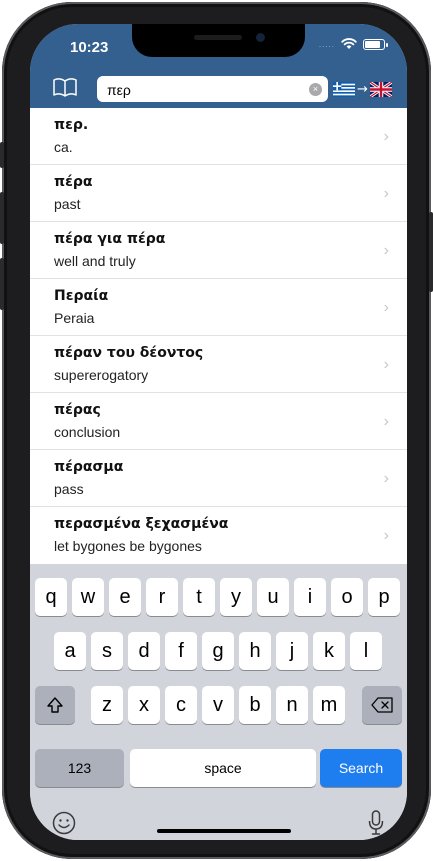 This screenshot has height=861, width=433. What do you see at coordinates (2, 155) in the screenshot?
I see `mute-switch` at bounding box center [2, 155].